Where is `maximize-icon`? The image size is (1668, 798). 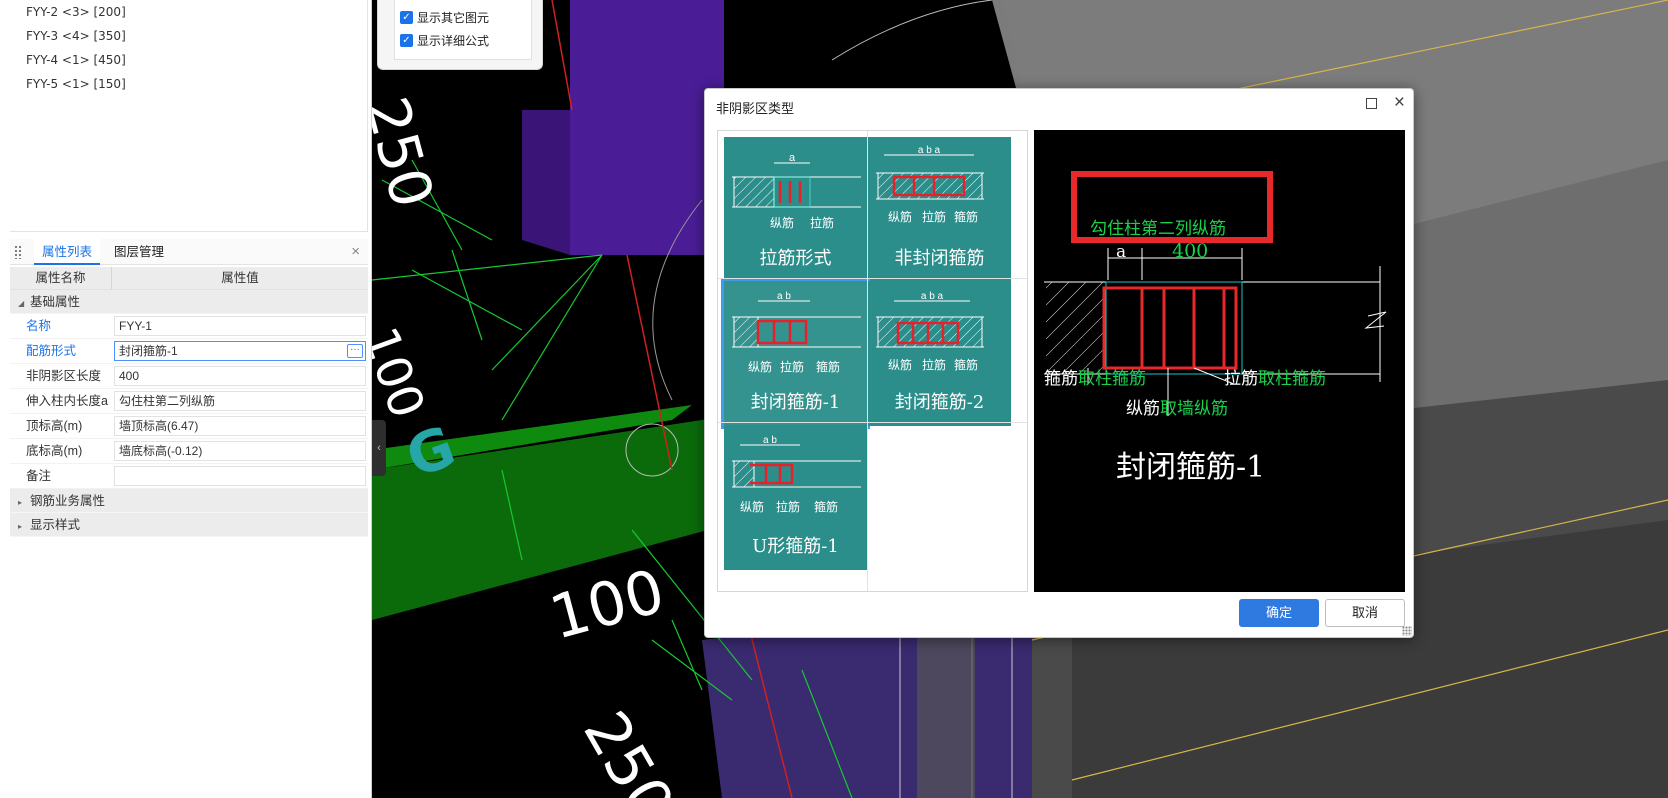 maximize-icon is located at coordinates (1371, 103).